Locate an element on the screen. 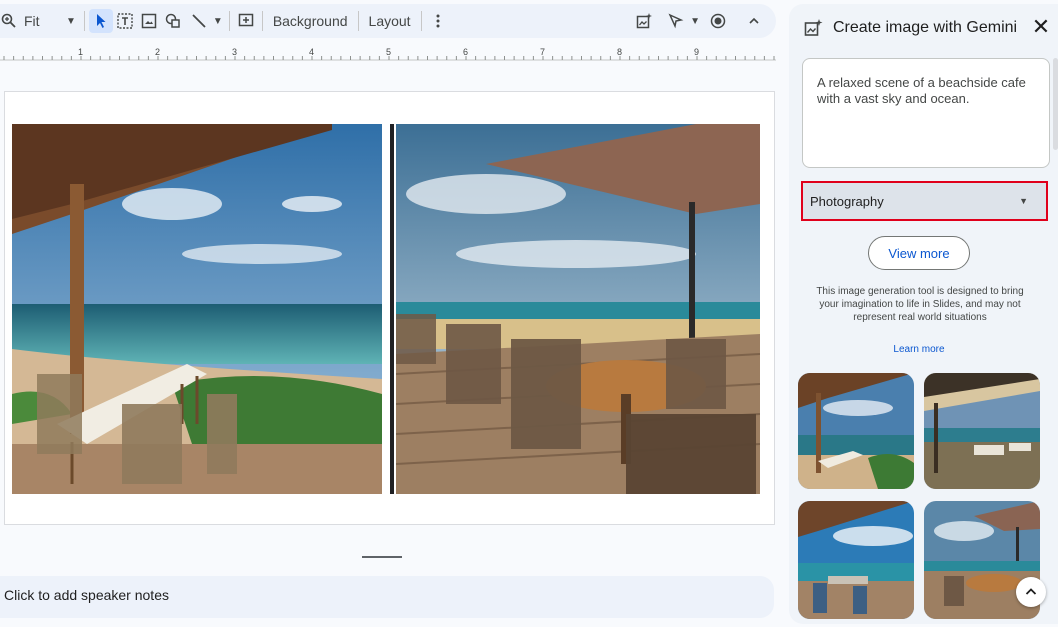 This screenshot has width=1058, height=627. ruler-label: 9 is located at coordinates (696, 52).